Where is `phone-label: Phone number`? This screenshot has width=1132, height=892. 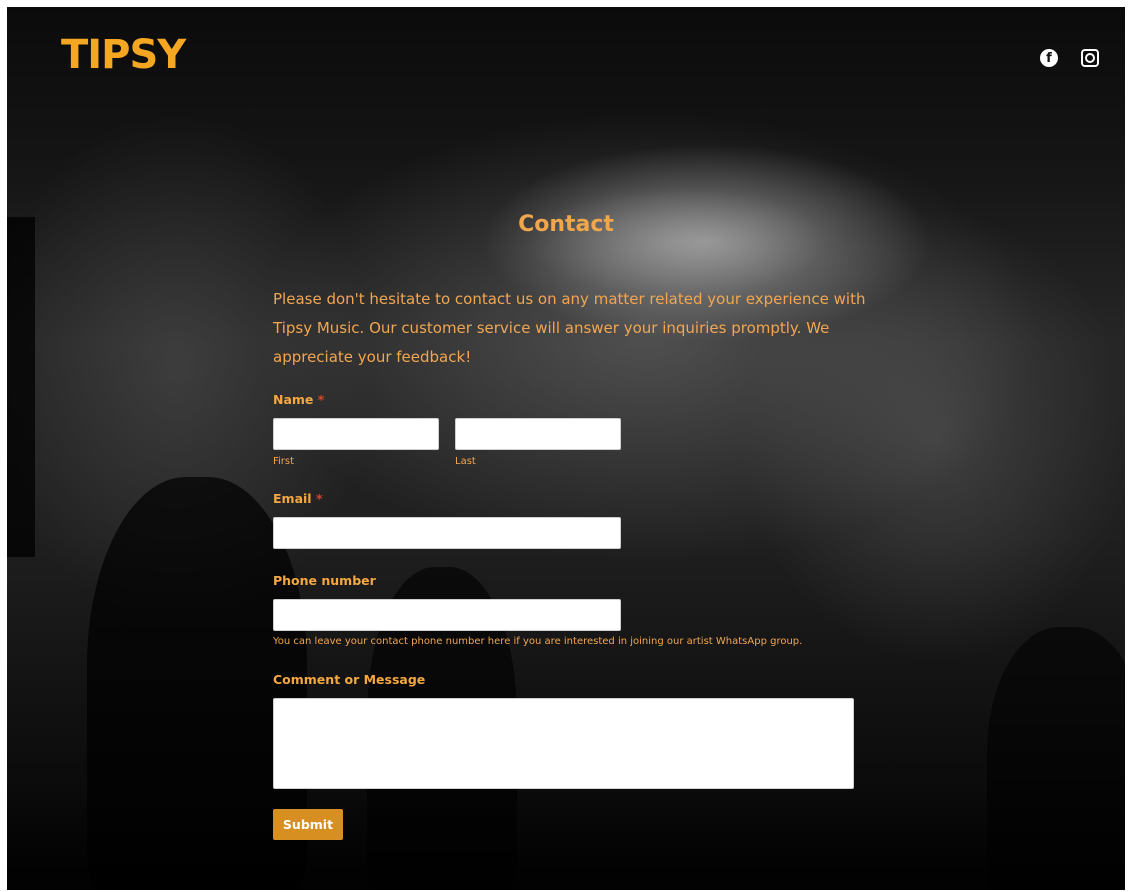 phone-label: Phone number is located at coordinates (324, 580).